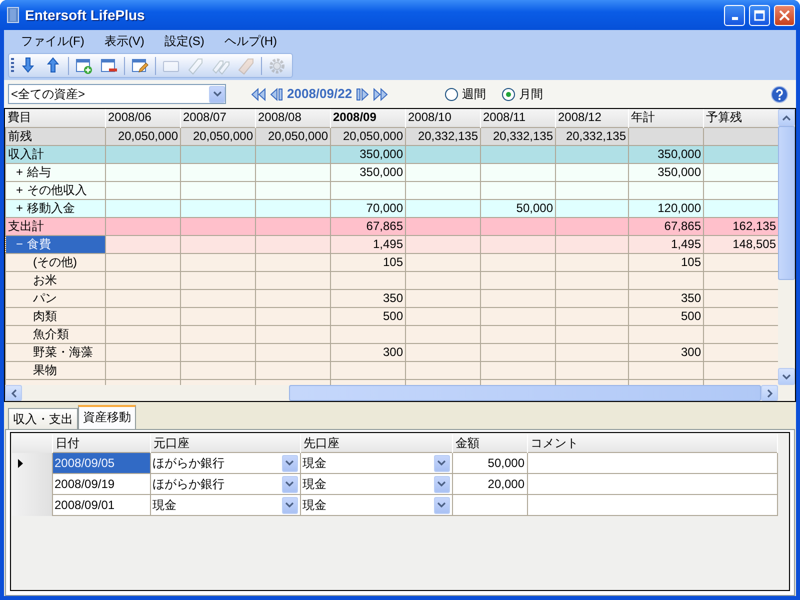 This screenshot has height=600, width=800. I want to click on category-label: その他収入, so click(57, 189).